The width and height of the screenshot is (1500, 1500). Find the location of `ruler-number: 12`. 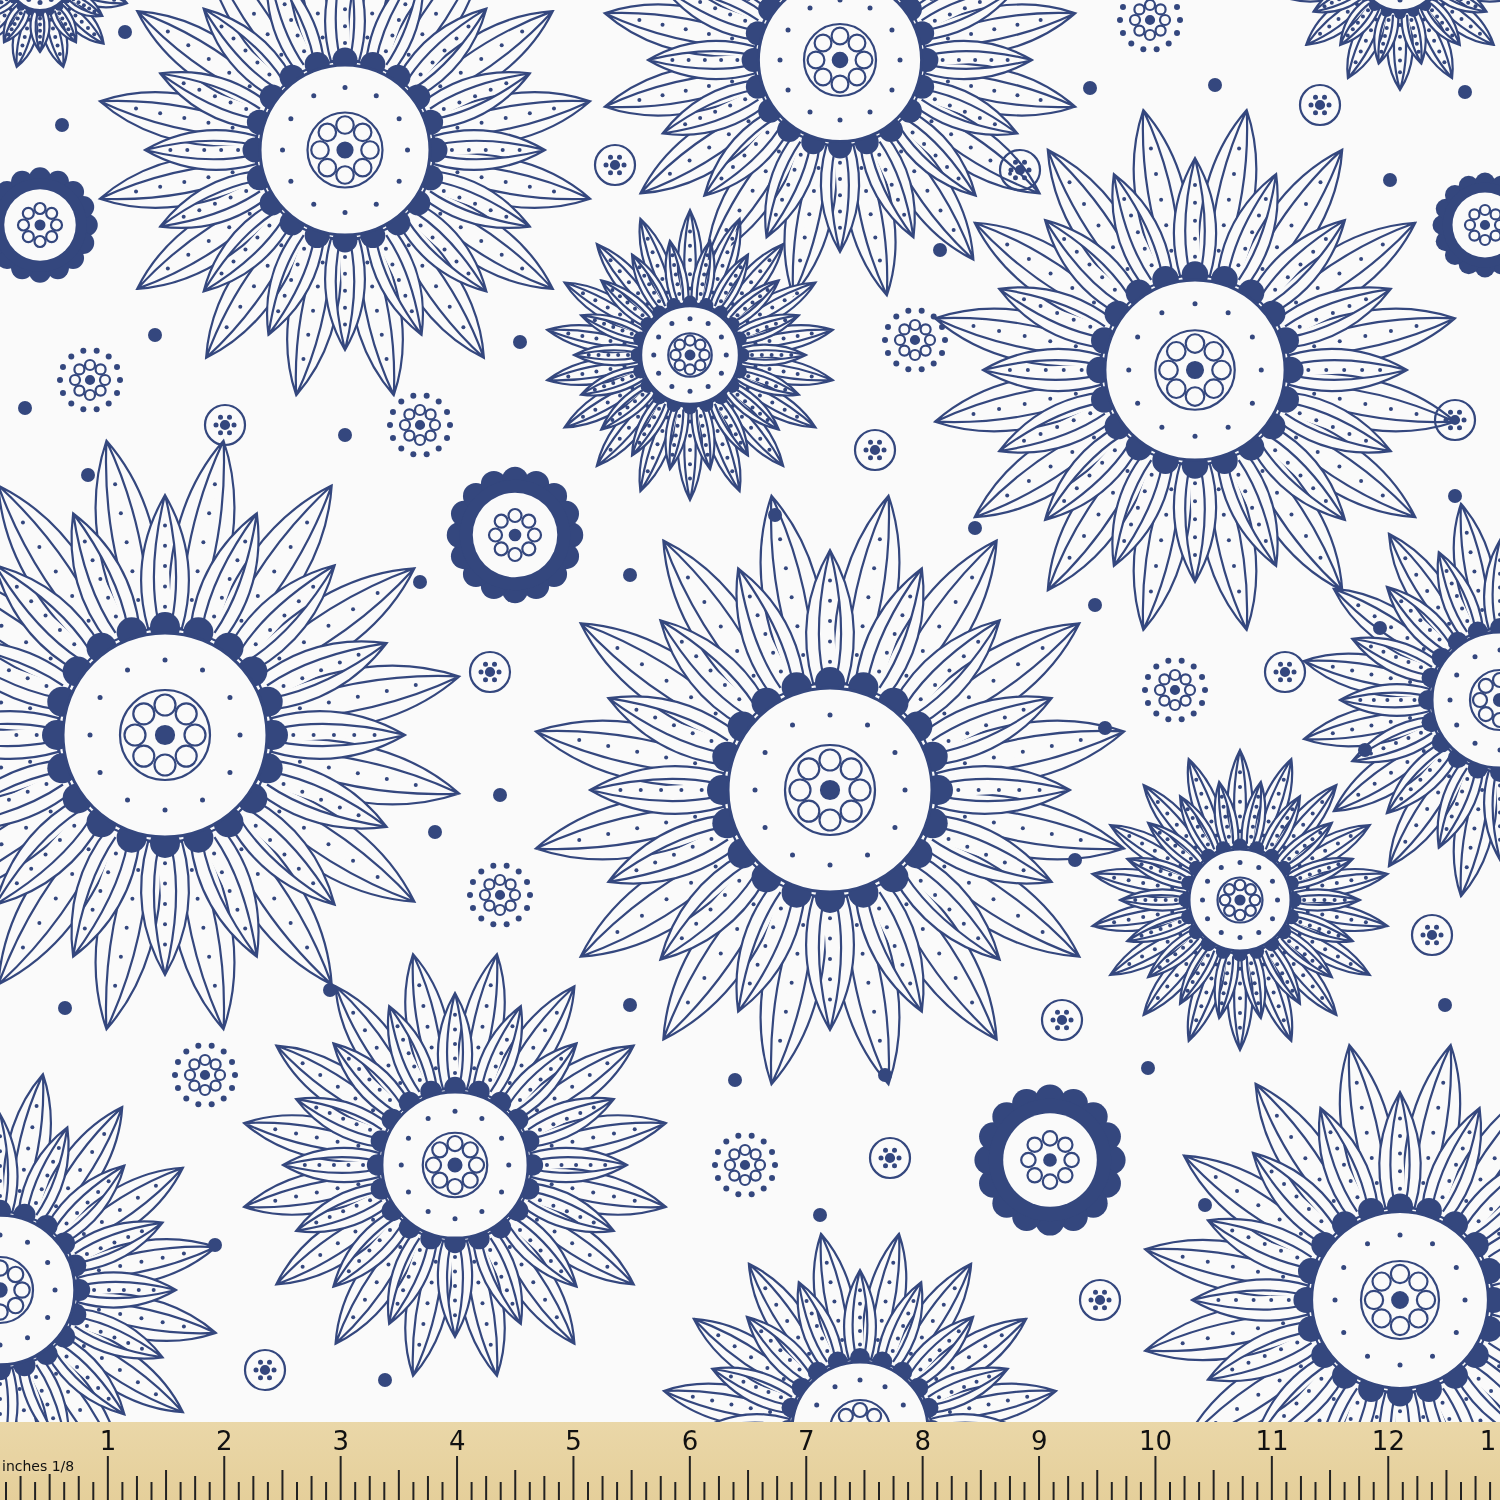

ruler-number: 12 is located at coordinates (1388, 1441).